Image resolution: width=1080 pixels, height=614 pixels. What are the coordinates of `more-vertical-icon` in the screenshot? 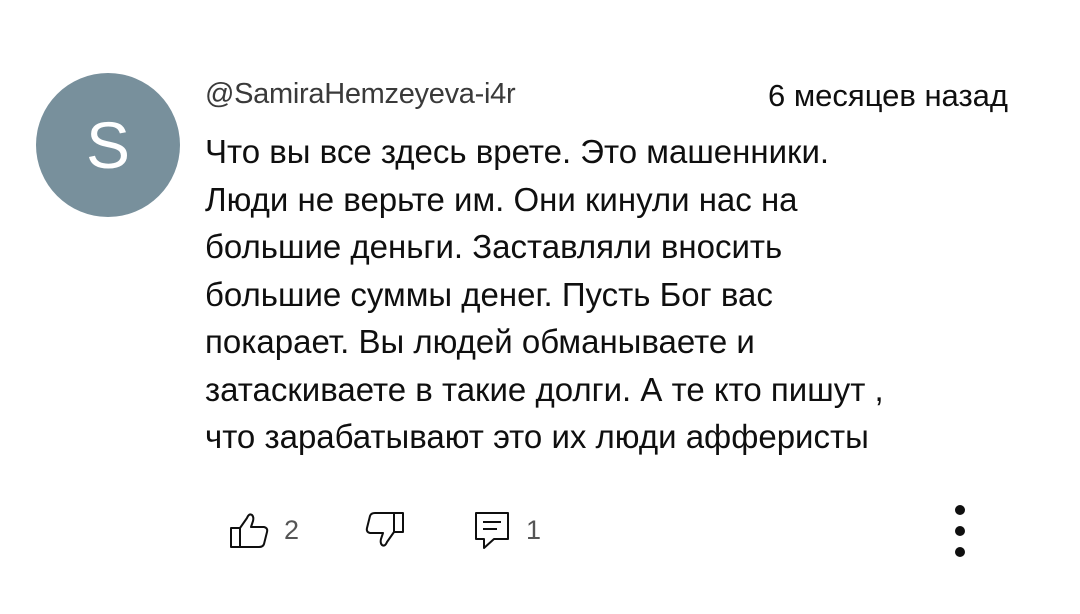 It's located at (960, 531).